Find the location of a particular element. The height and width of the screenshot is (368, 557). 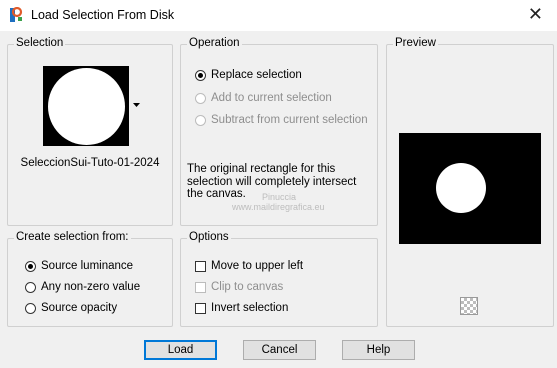

radio-subtract-selection: Subtract from current selection is located at coordinates (281, 120).